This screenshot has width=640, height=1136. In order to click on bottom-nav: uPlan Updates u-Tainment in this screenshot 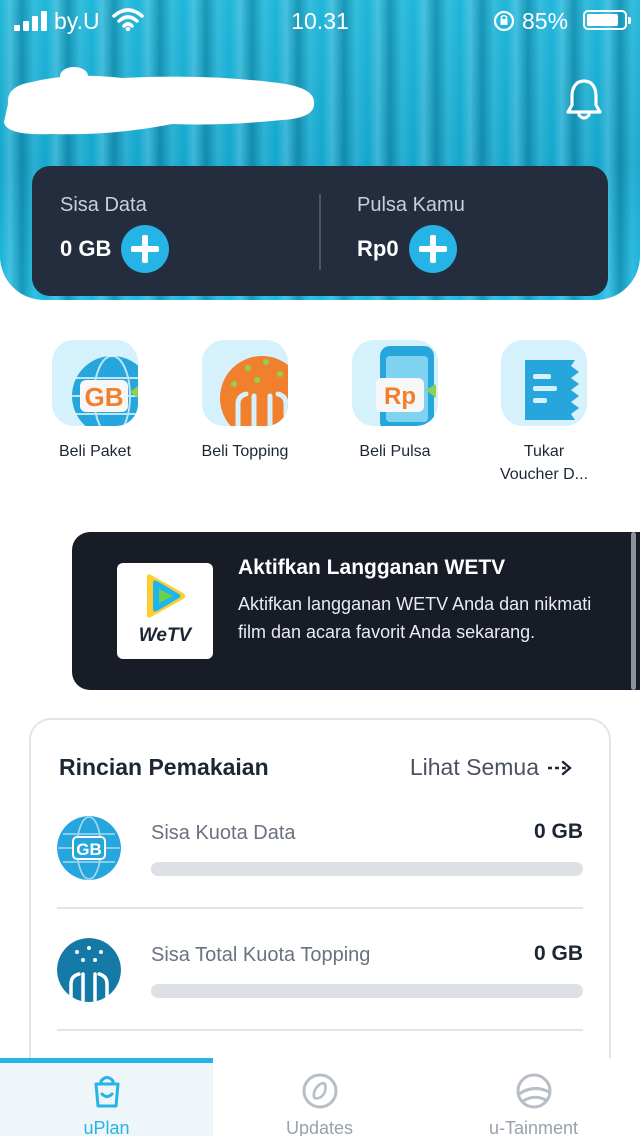, I will do `click(320, 1097)`.